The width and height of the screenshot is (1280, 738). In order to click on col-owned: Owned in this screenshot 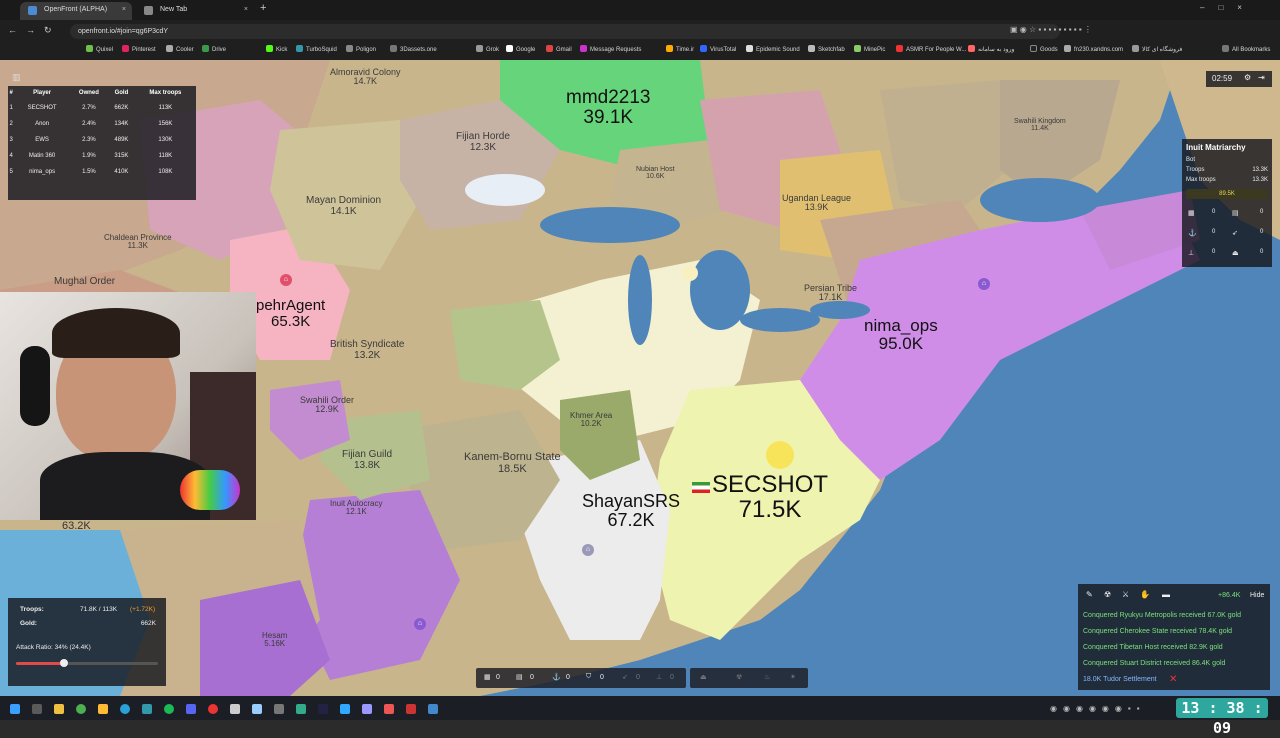, I will do `click(89, 93)`.